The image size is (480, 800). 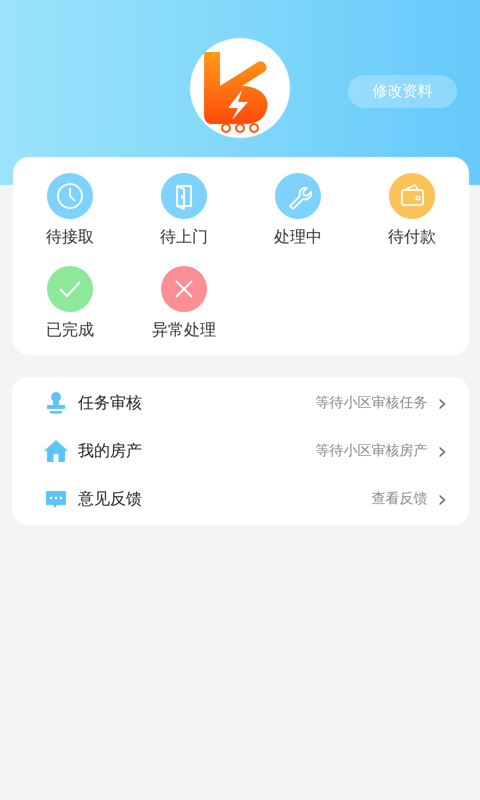 What do you see at coordinates (110, 451) in the screenshot?
I see `menu-label: 我的房产` at bounding box center [110, 451].